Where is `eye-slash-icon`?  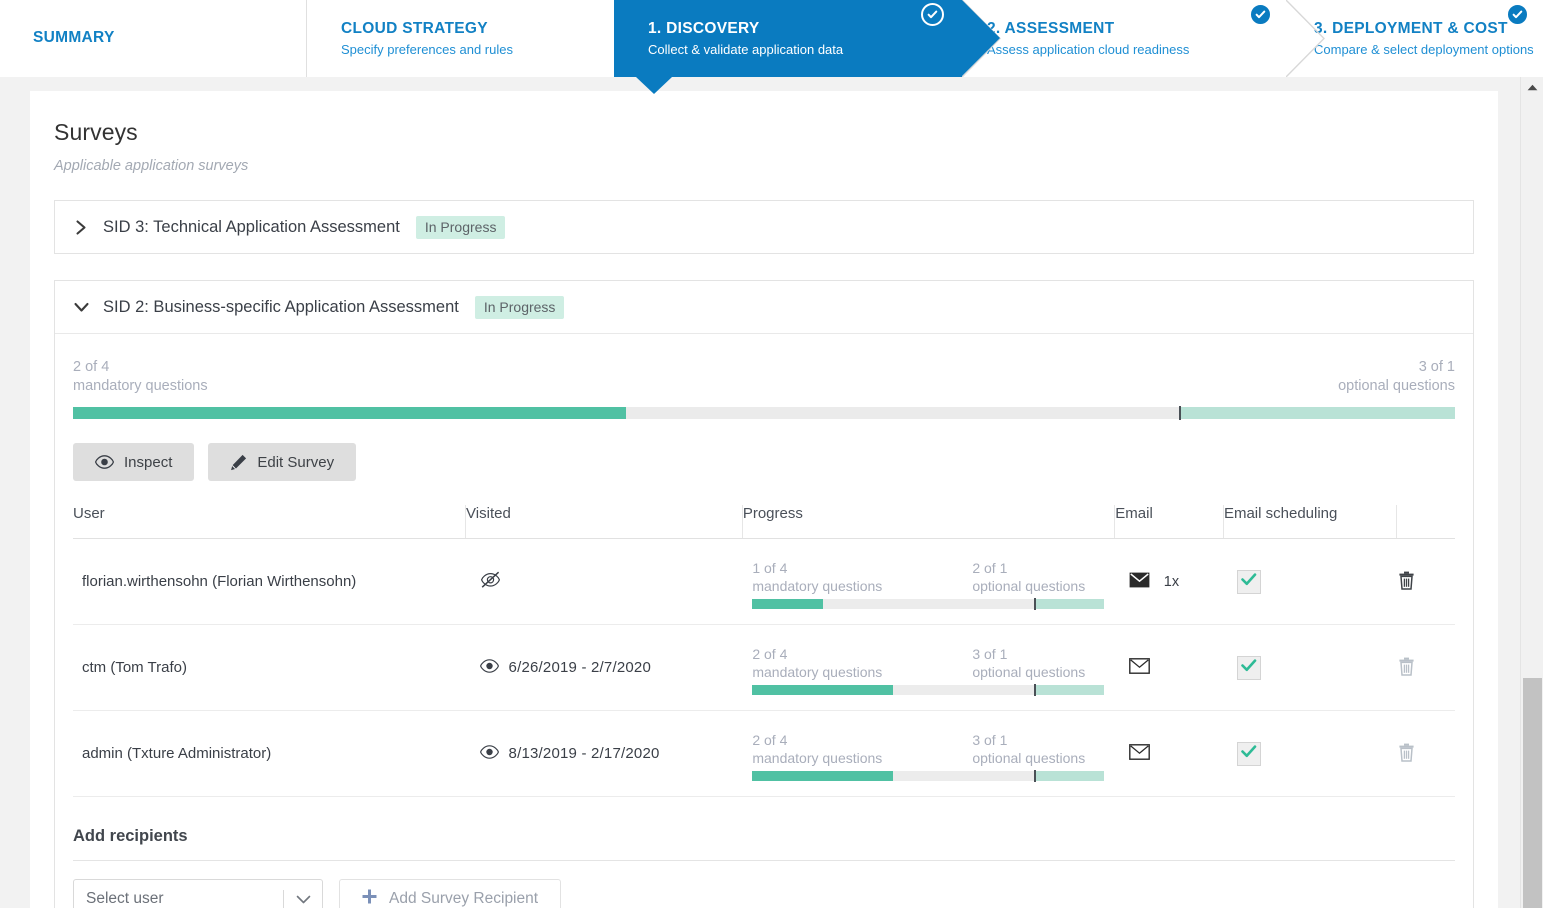 eye-slash-icon is located at coordinates (490, 581).